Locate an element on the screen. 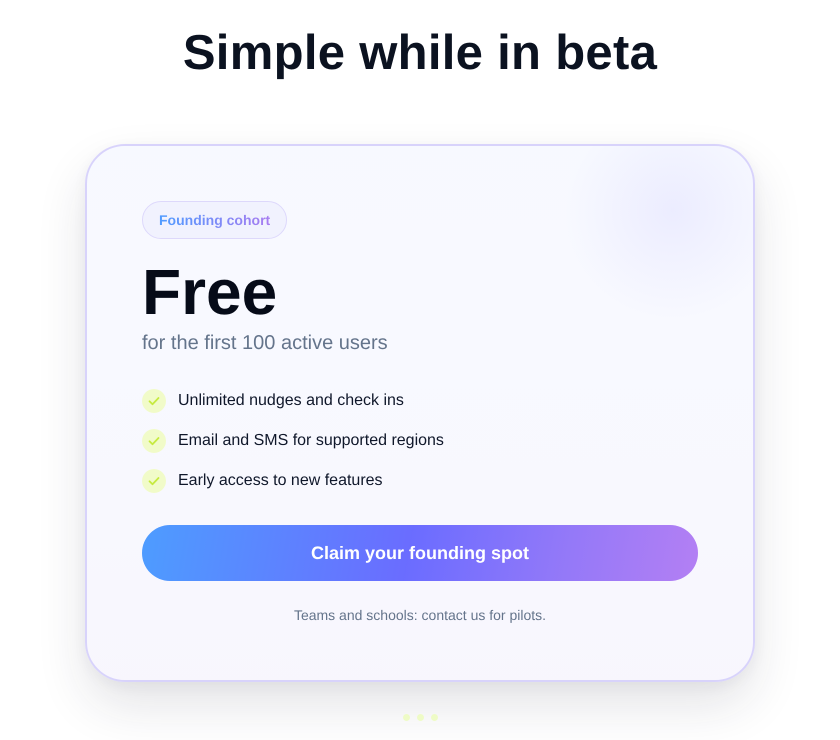 Image resolution: width=840 pixels, height=740 pixels. section-heading: Simple while in beta is located at coordinates (420, 53).